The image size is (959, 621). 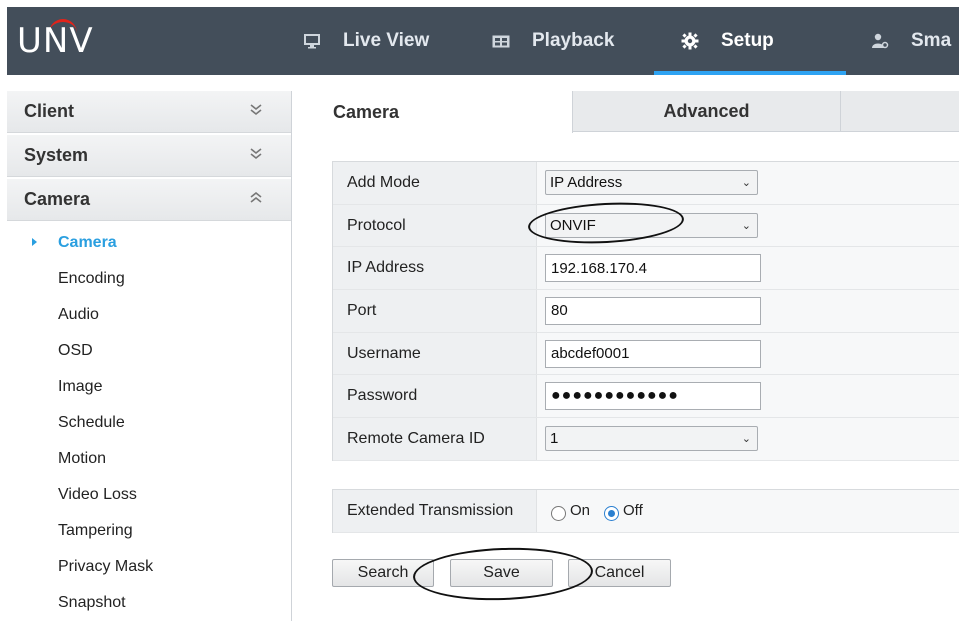 I want to click on tab-label: Camera, so click(x=366, y=111).